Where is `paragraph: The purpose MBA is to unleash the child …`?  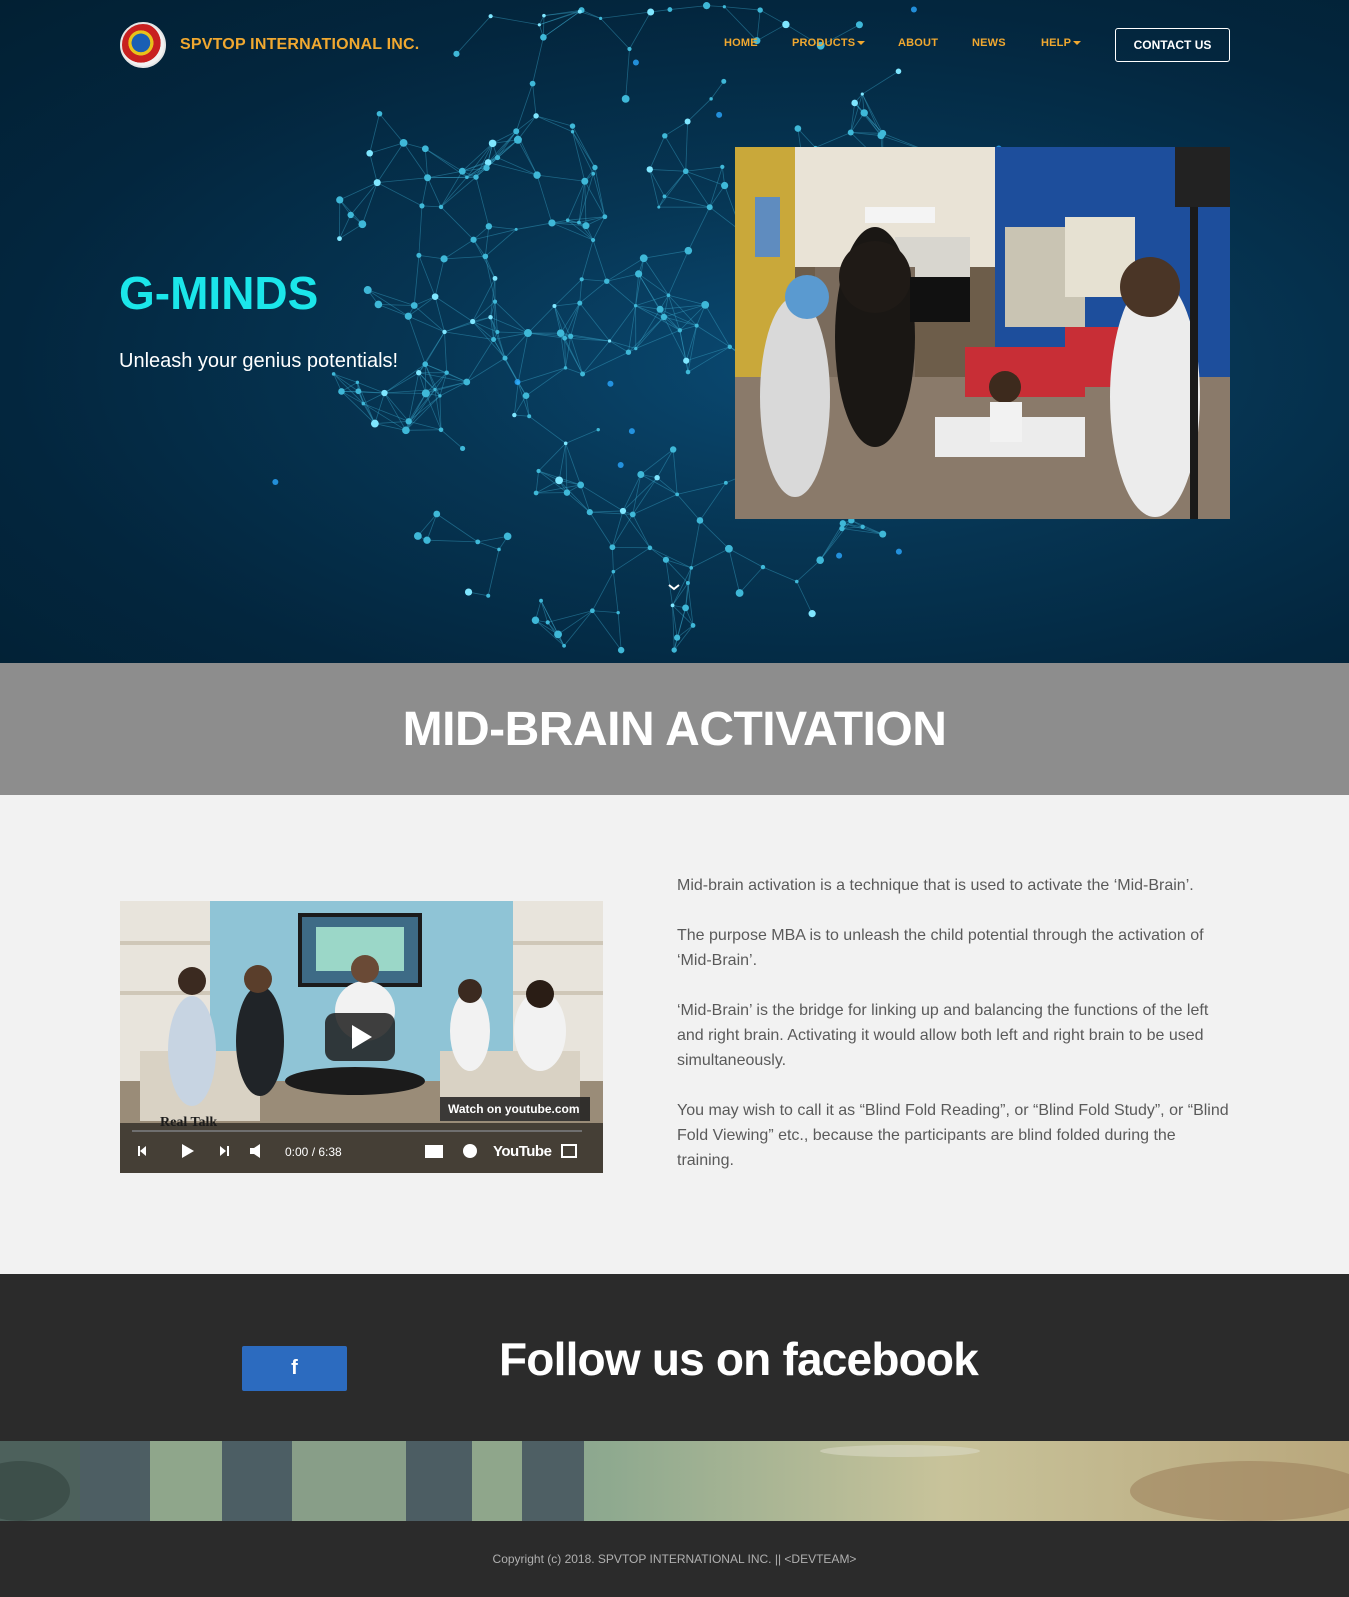 paragraph: The purpose MBA is to unleash the child … is located at coordinates (940, 948).